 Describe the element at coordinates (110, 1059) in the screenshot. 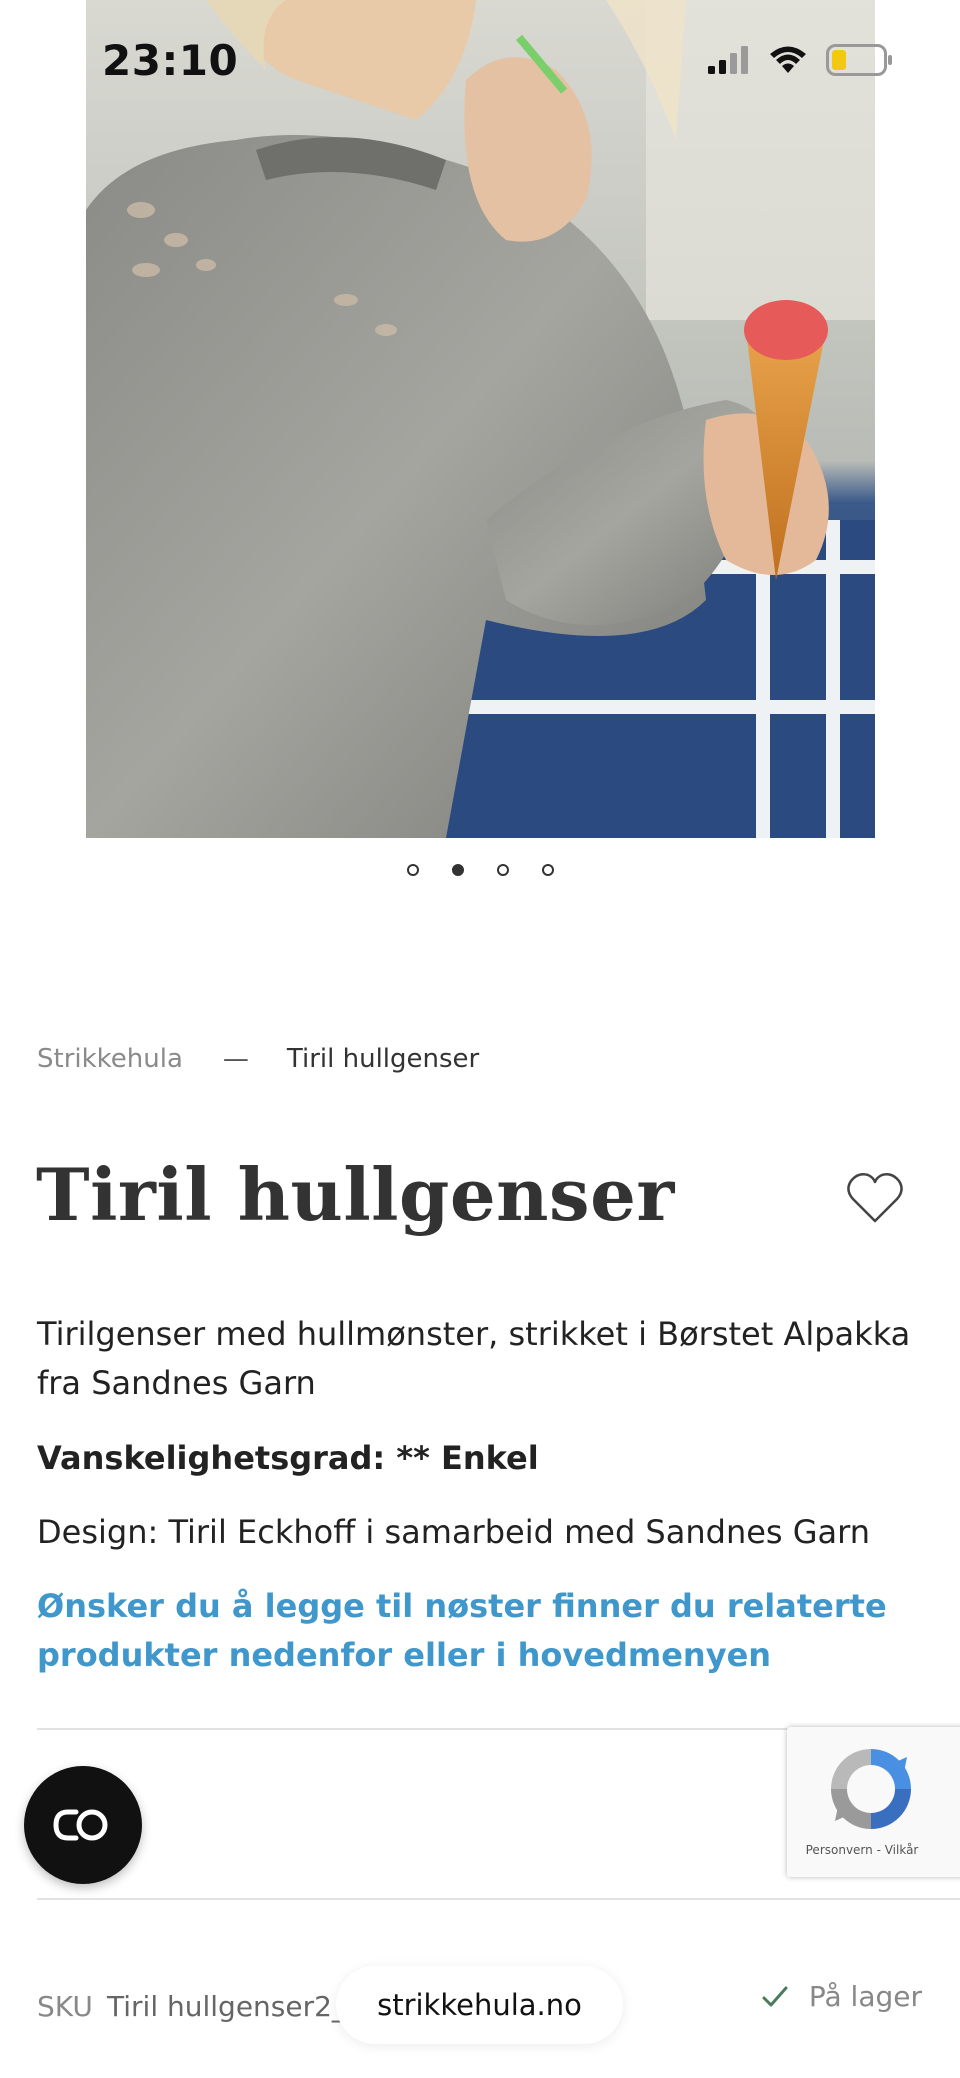

I see `breadcrumb-home-link: Strikkehula` at that location.